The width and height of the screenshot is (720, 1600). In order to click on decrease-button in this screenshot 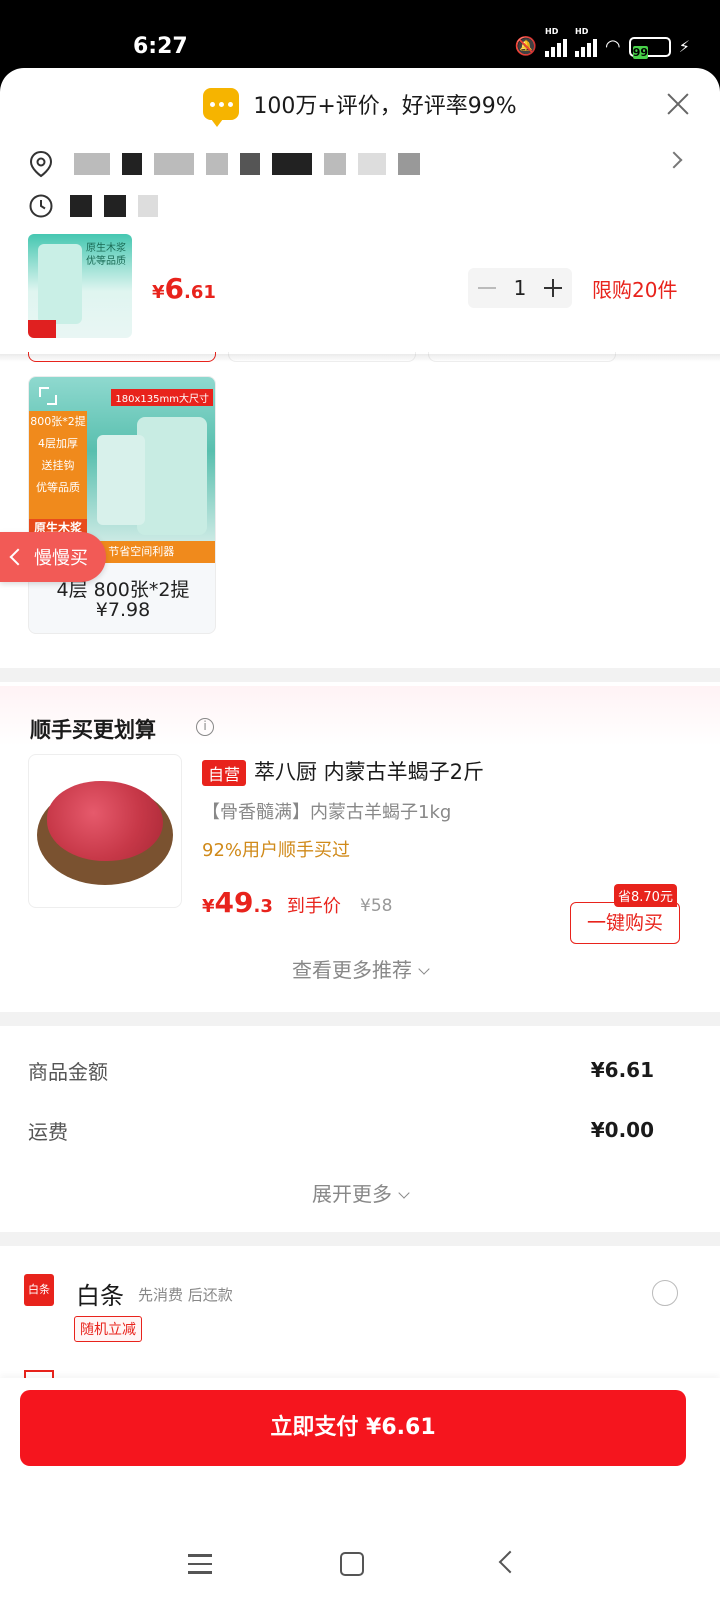, I will do `click(487, 288)`.